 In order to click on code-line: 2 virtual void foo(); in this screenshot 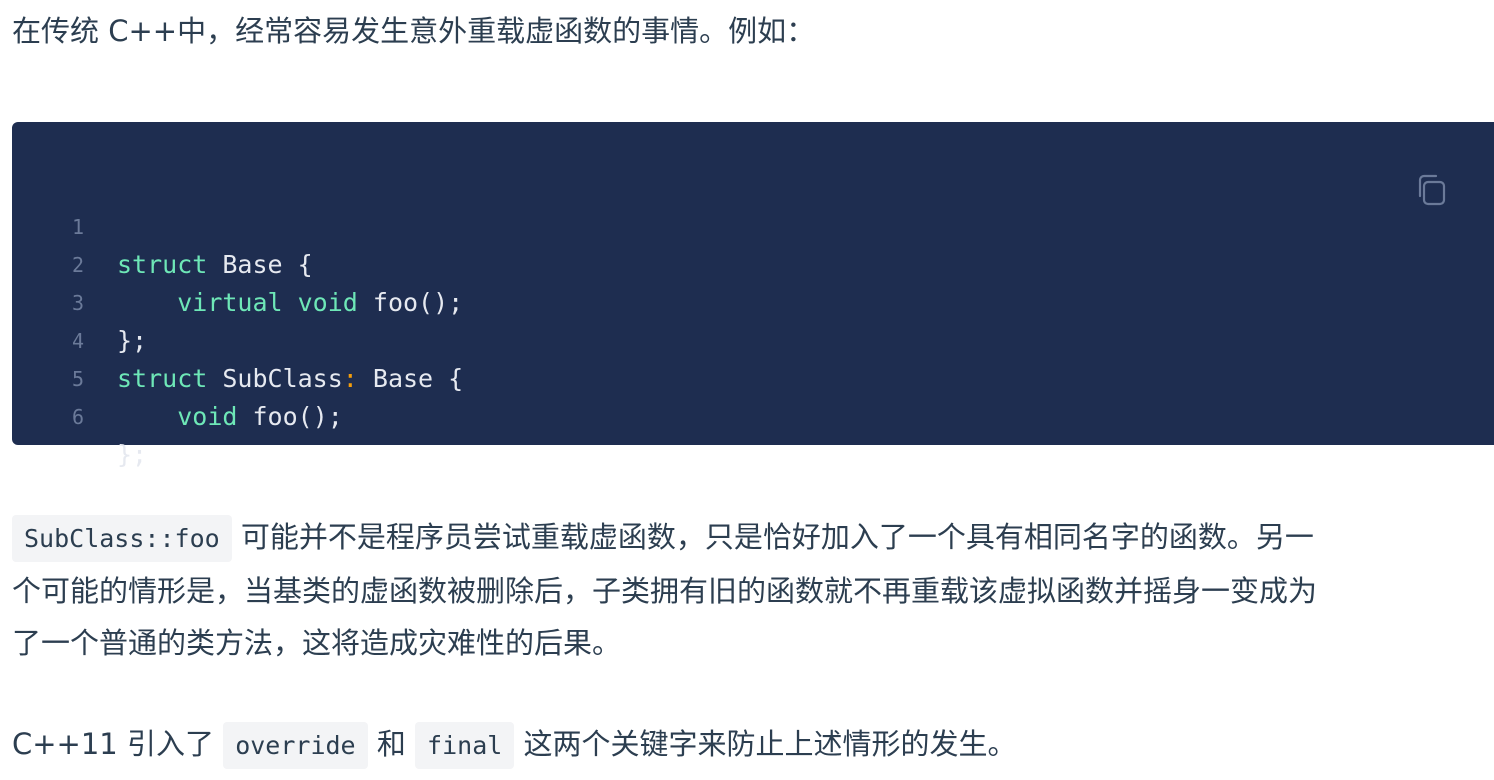, I will do `click(231, 262)`.